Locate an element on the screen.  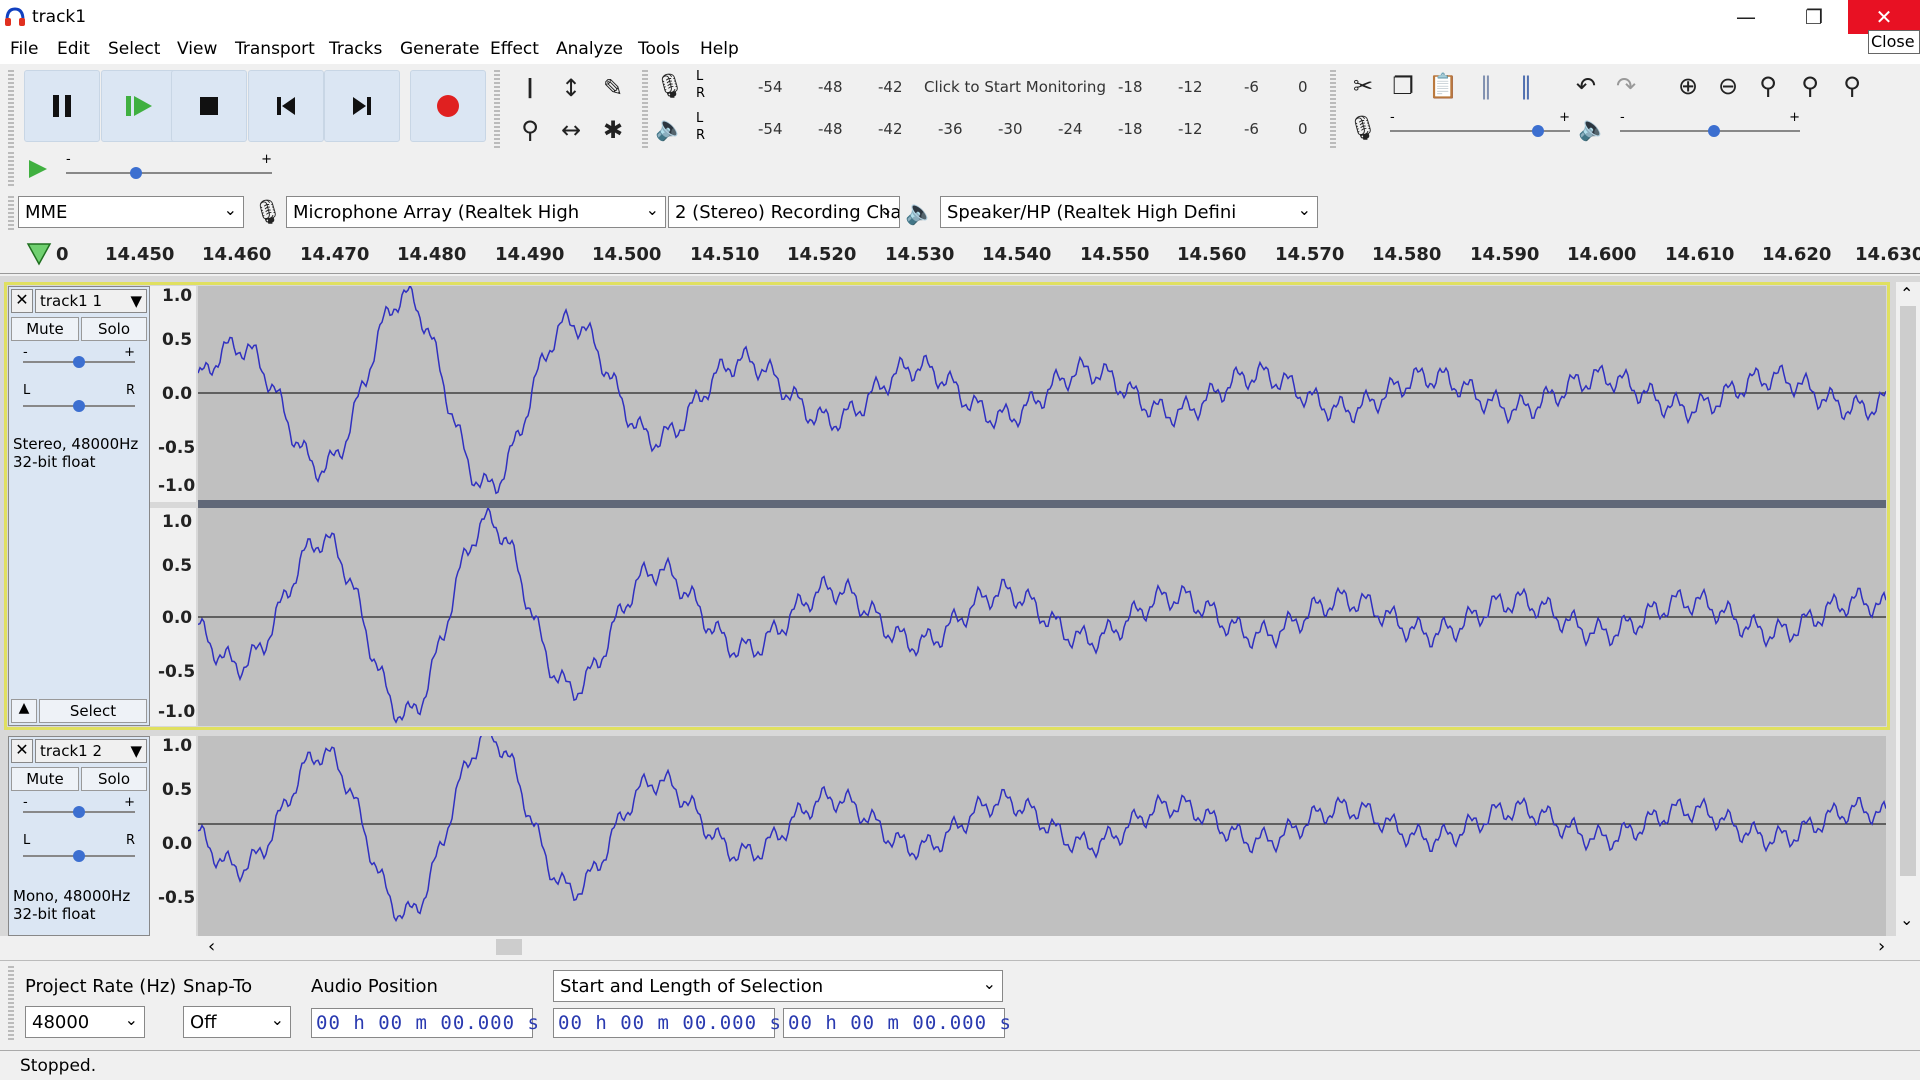
fit-project-icon: ⚲ is located at coordinates (1810, 86).